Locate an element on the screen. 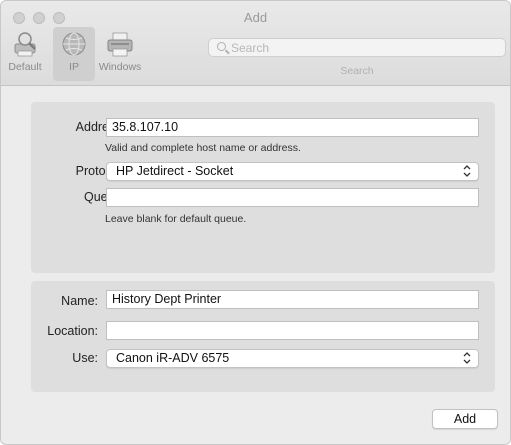 The width and height of the screenshot is (511, 445). use-driver-popup: Canon iR-ADV 6575 is located at coordinates (292, 358).